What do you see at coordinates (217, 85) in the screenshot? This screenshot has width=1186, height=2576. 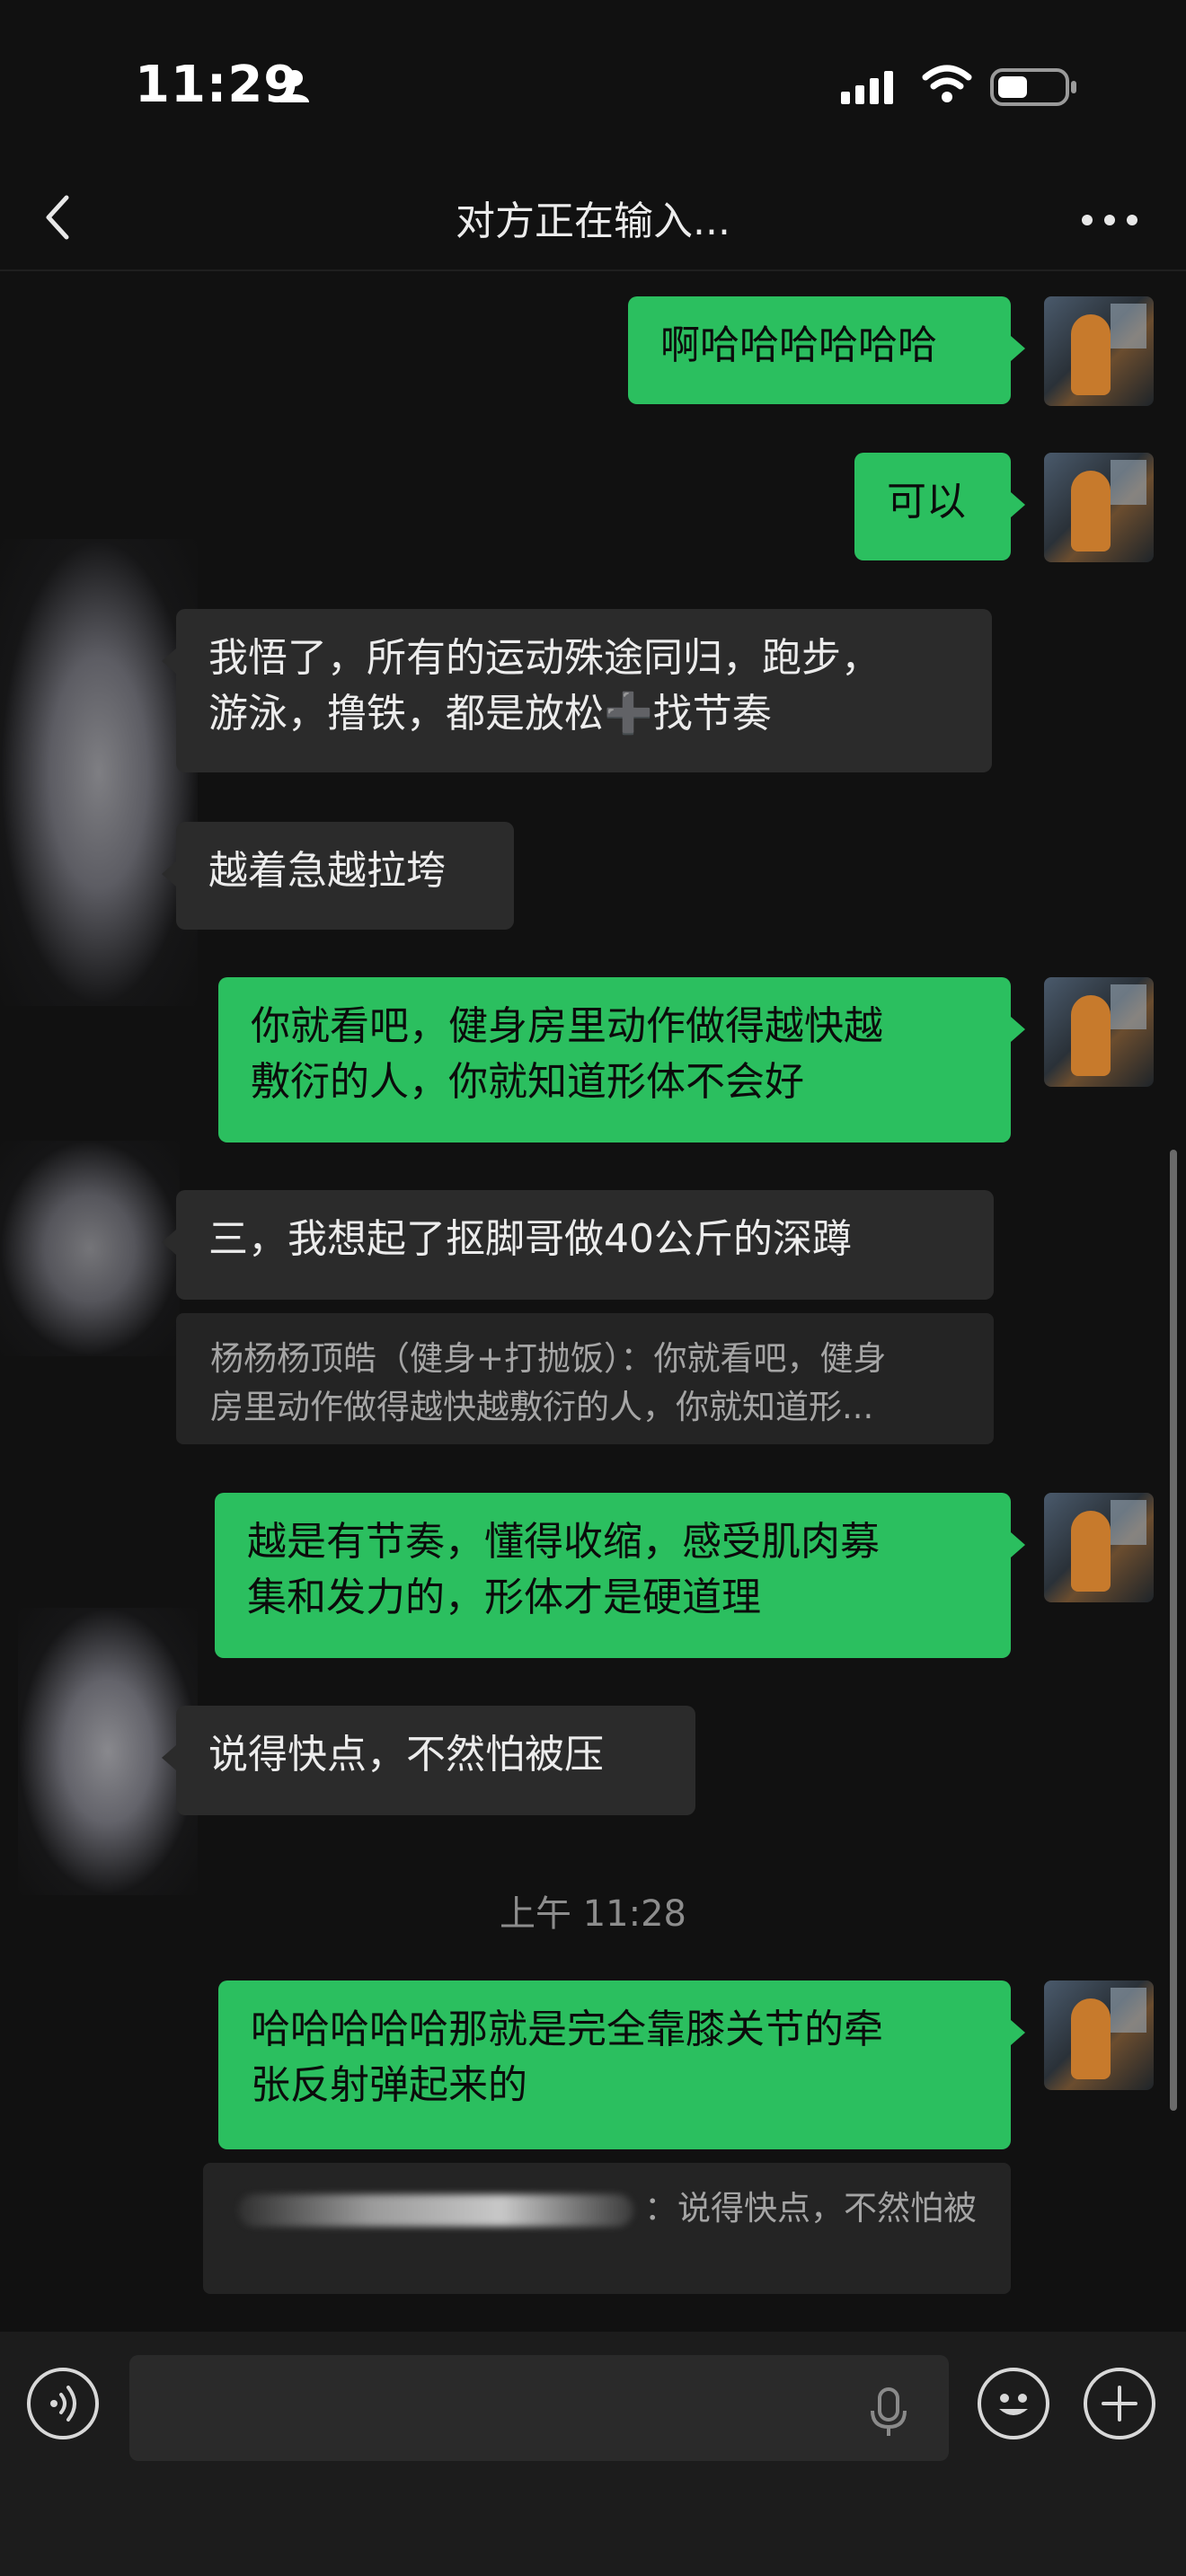 I see `status-time: 11:29` at bounding box center [217, 85].